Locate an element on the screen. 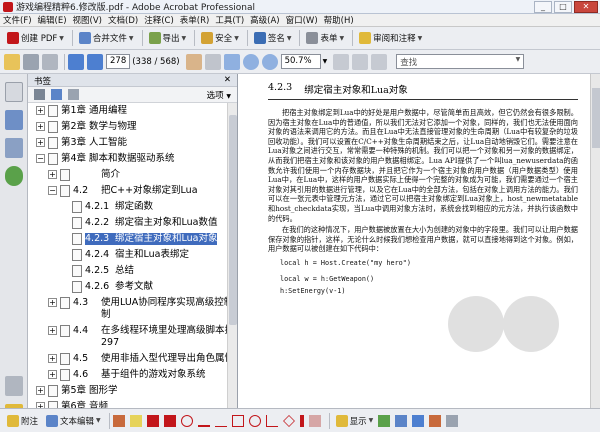 Image resolution: width=600 pixels, height=432 pixels. next-page-icon is located at coordinates (95, 61).